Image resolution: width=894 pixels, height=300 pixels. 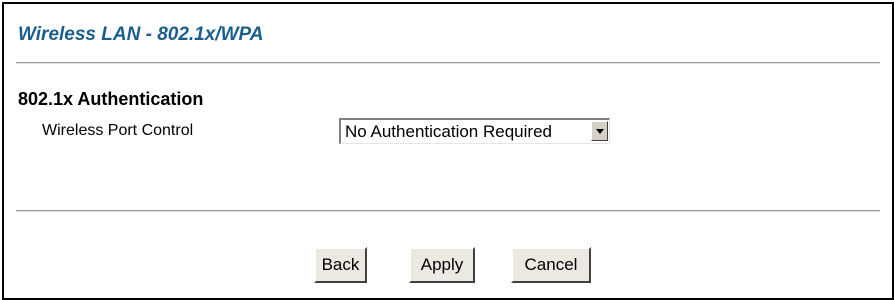 I want to click on title-divider, so click(x=448, y=63).